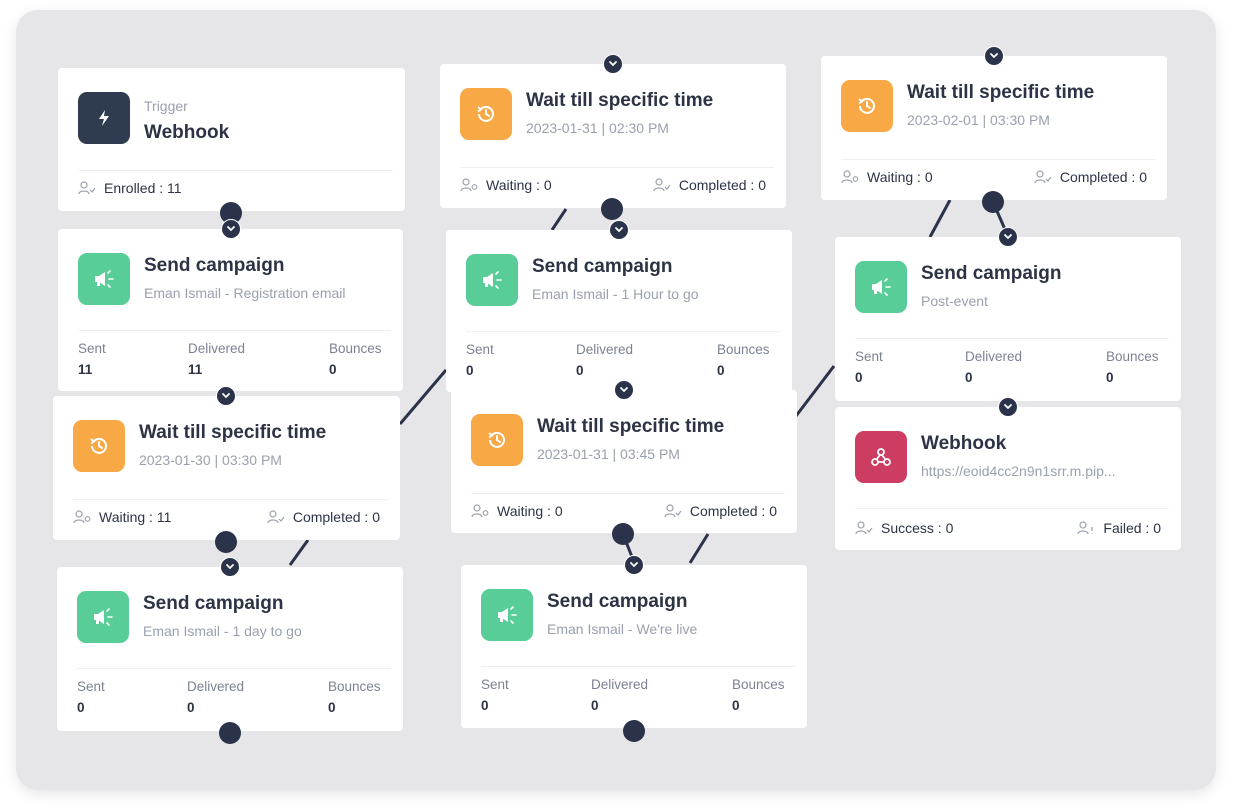  I want to click on node-subtitle: Eman Ismail - We're live, so click(622, 629).